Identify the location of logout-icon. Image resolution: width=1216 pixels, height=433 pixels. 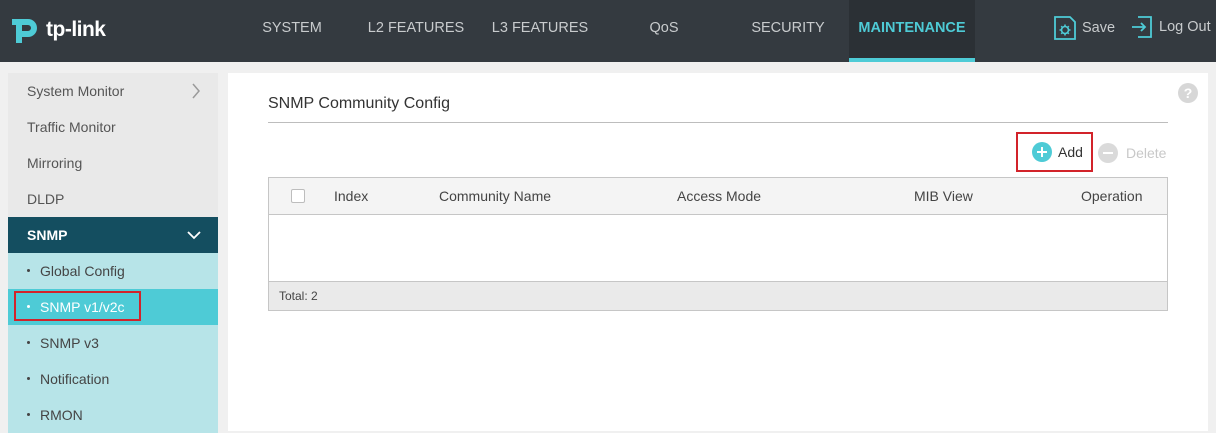
(1142, 27).